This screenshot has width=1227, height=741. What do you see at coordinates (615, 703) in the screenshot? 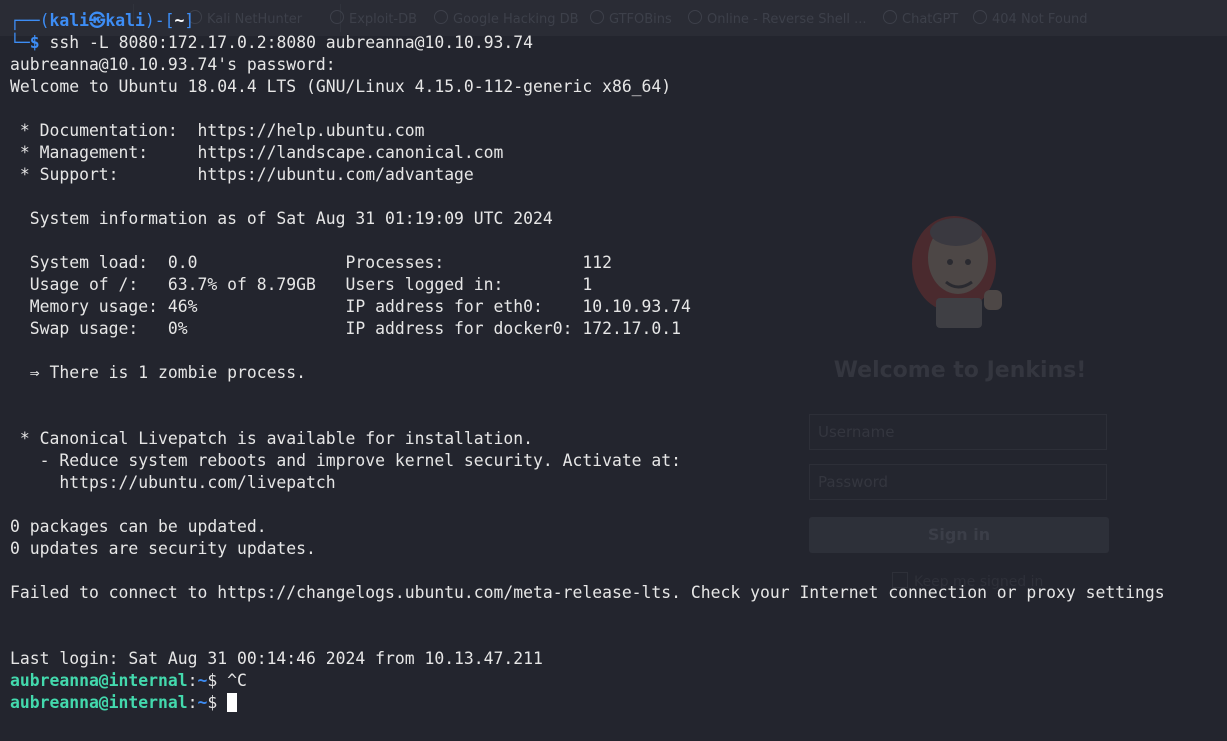
I see `remote-prompt-line-active: aubreanna@internal:~$` at bounding box center [615, 703].